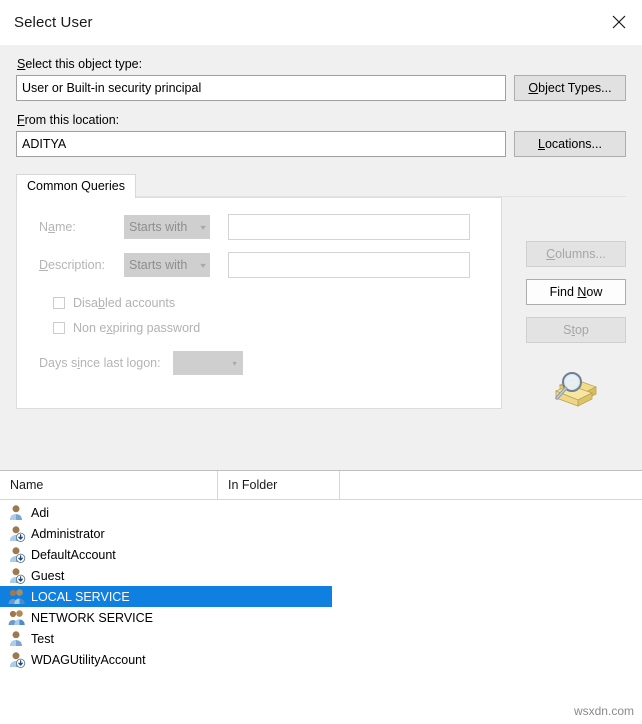 The width and height of the screenshot is (642, 724). I want to click on days-since-last-logon-label: Days since last logon:, so click(100, 363).